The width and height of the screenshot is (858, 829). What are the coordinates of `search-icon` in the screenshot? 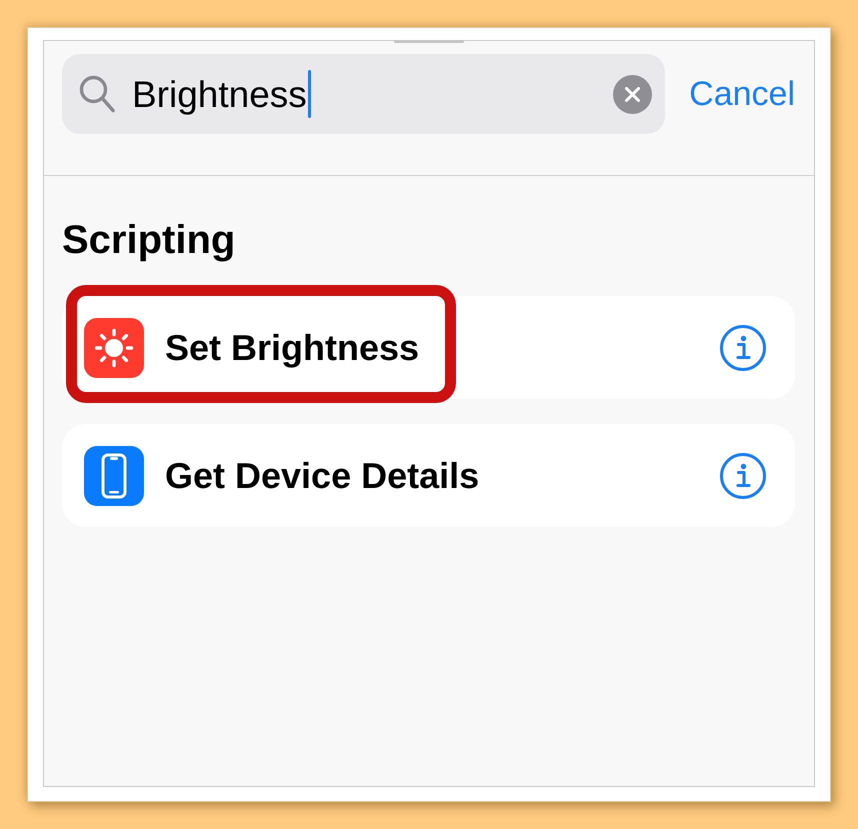 It's located at (97, 94).